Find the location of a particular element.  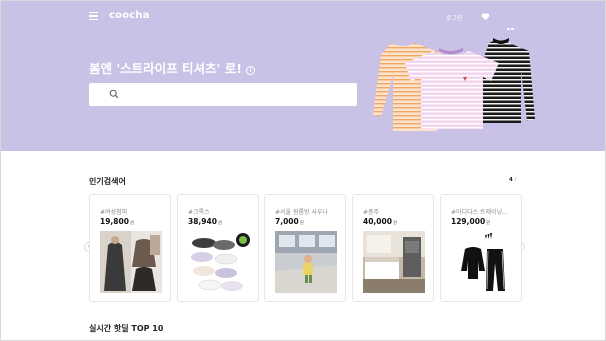

pager-current: 4 is located at coordinates (511, 180).